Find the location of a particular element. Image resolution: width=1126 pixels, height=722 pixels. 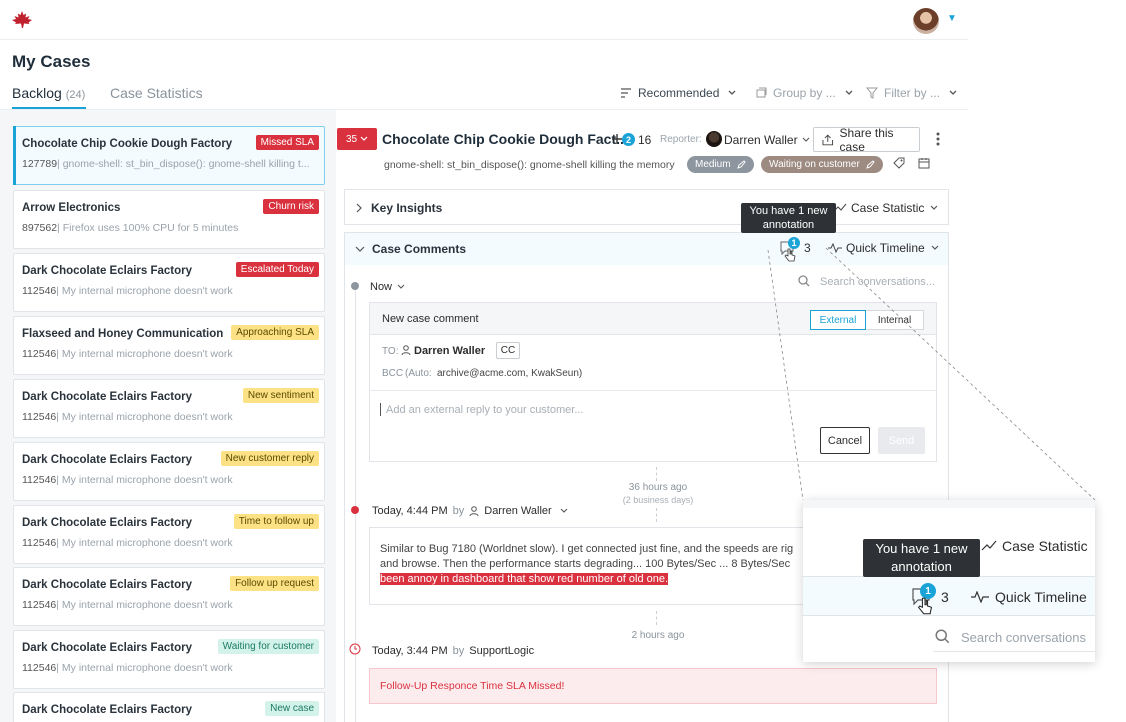

reporter-label: Reporter: is located at coordinates (681, 139).